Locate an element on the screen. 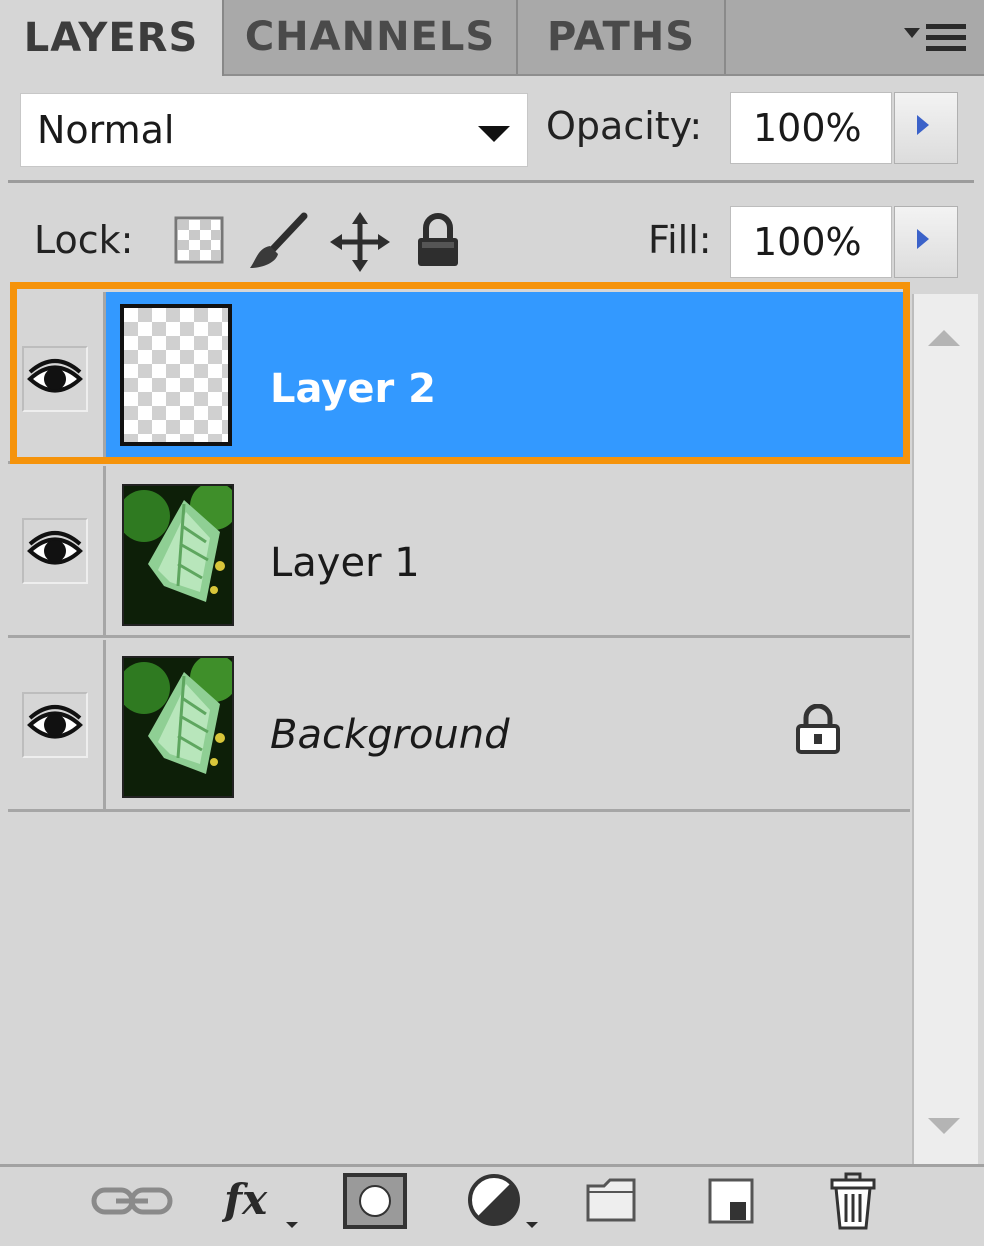 Image resolution: width=984 pixels, height=1246 pixels. new-layer-icon is located at coordinates (732, 1201).